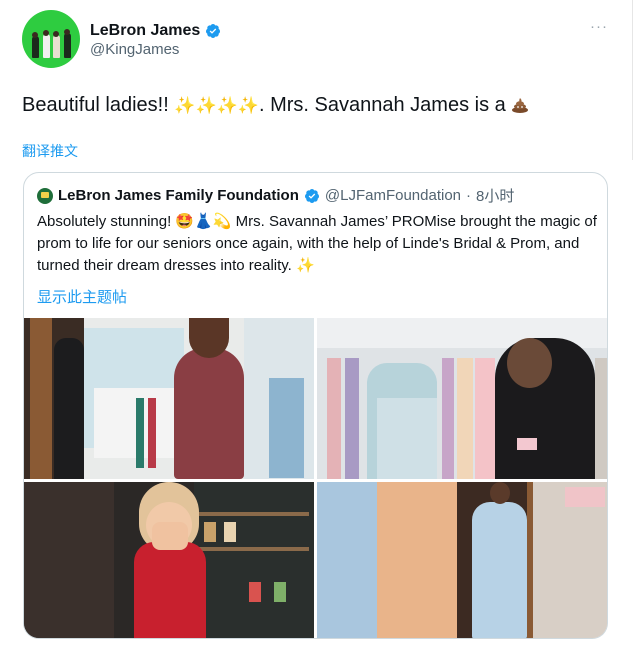 This screenshot has height=655, width=634. Describe the element at coordinates (393, 195) in the screenshot. I see `quoted-handle: @LJFamFoundation` at that location.